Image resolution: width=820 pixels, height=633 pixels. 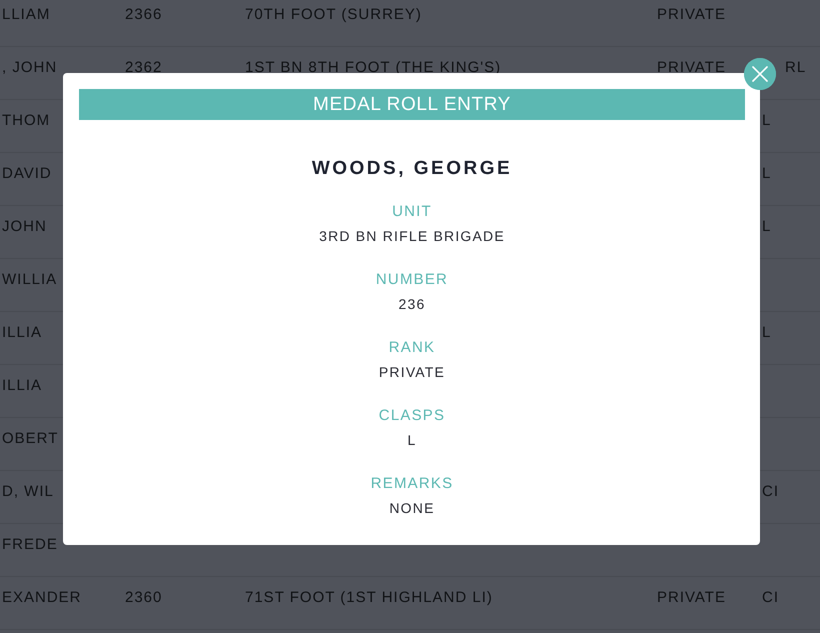 What do you see at coordinates (412, 484) in the screenshot?
I see `field-label: REMARKS` at bounding box center [412, 484].